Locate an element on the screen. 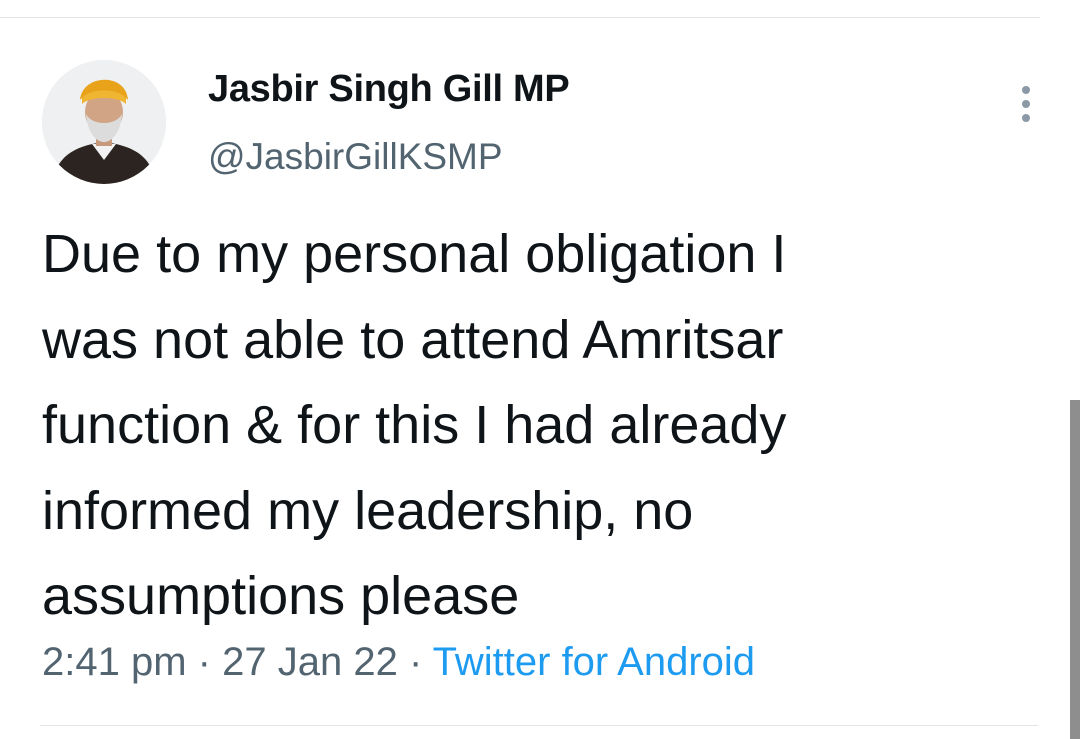  avatar is located at coordinates (104, 122).